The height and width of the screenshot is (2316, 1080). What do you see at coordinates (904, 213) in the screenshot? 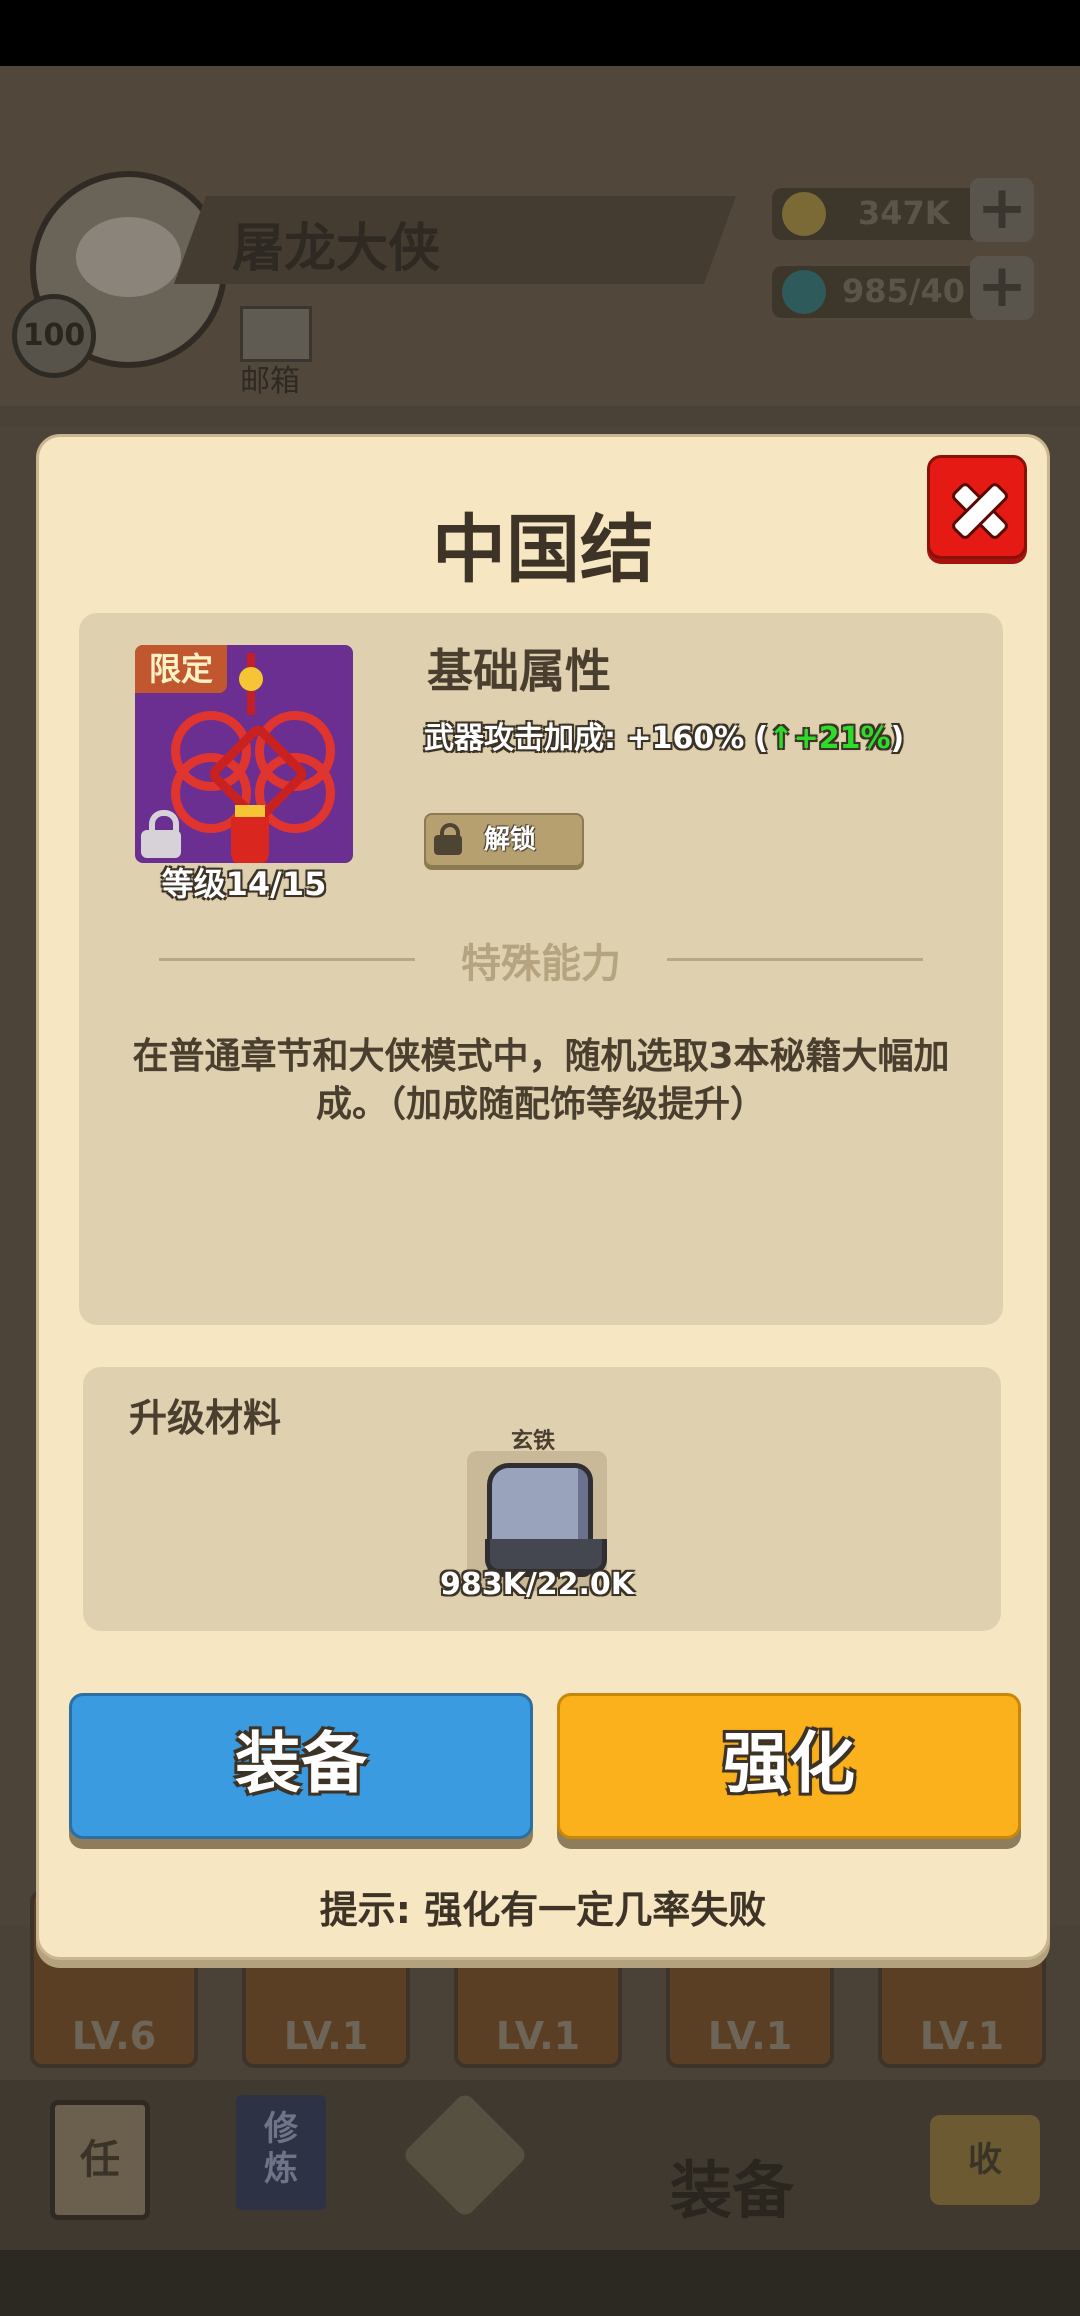
I see `coin-value: 347K` at bounding box center [904, 213].